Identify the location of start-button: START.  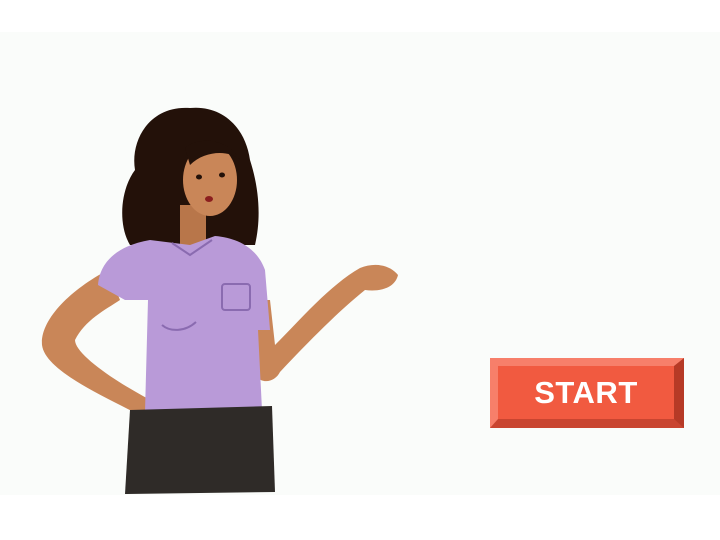
(587, 393).